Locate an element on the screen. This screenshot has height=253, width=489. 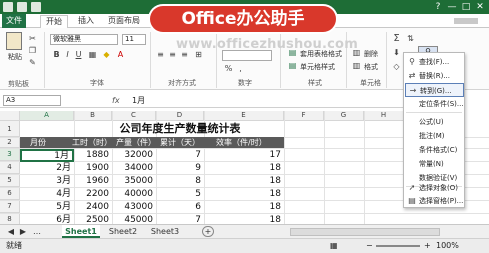
row-header-3: 3 is located at coordinates (10, 154).